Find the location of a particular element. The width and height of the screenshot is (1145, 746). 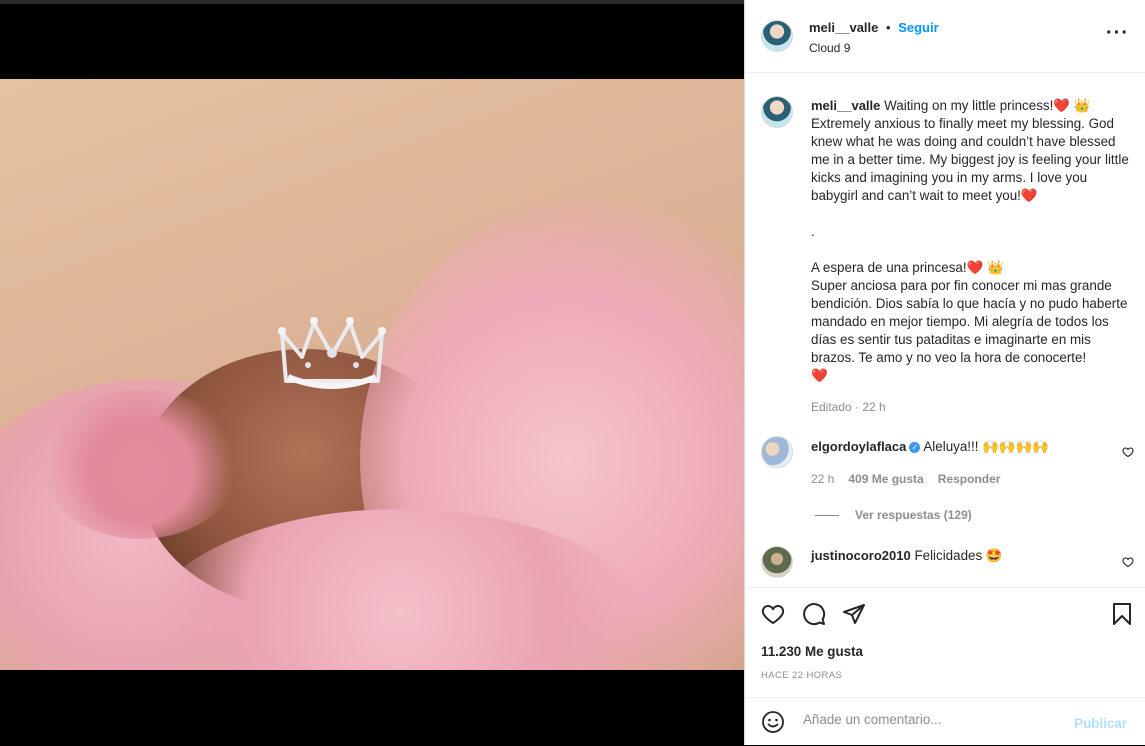

comment-composer: Publicar is located at coordinates (945, 721).